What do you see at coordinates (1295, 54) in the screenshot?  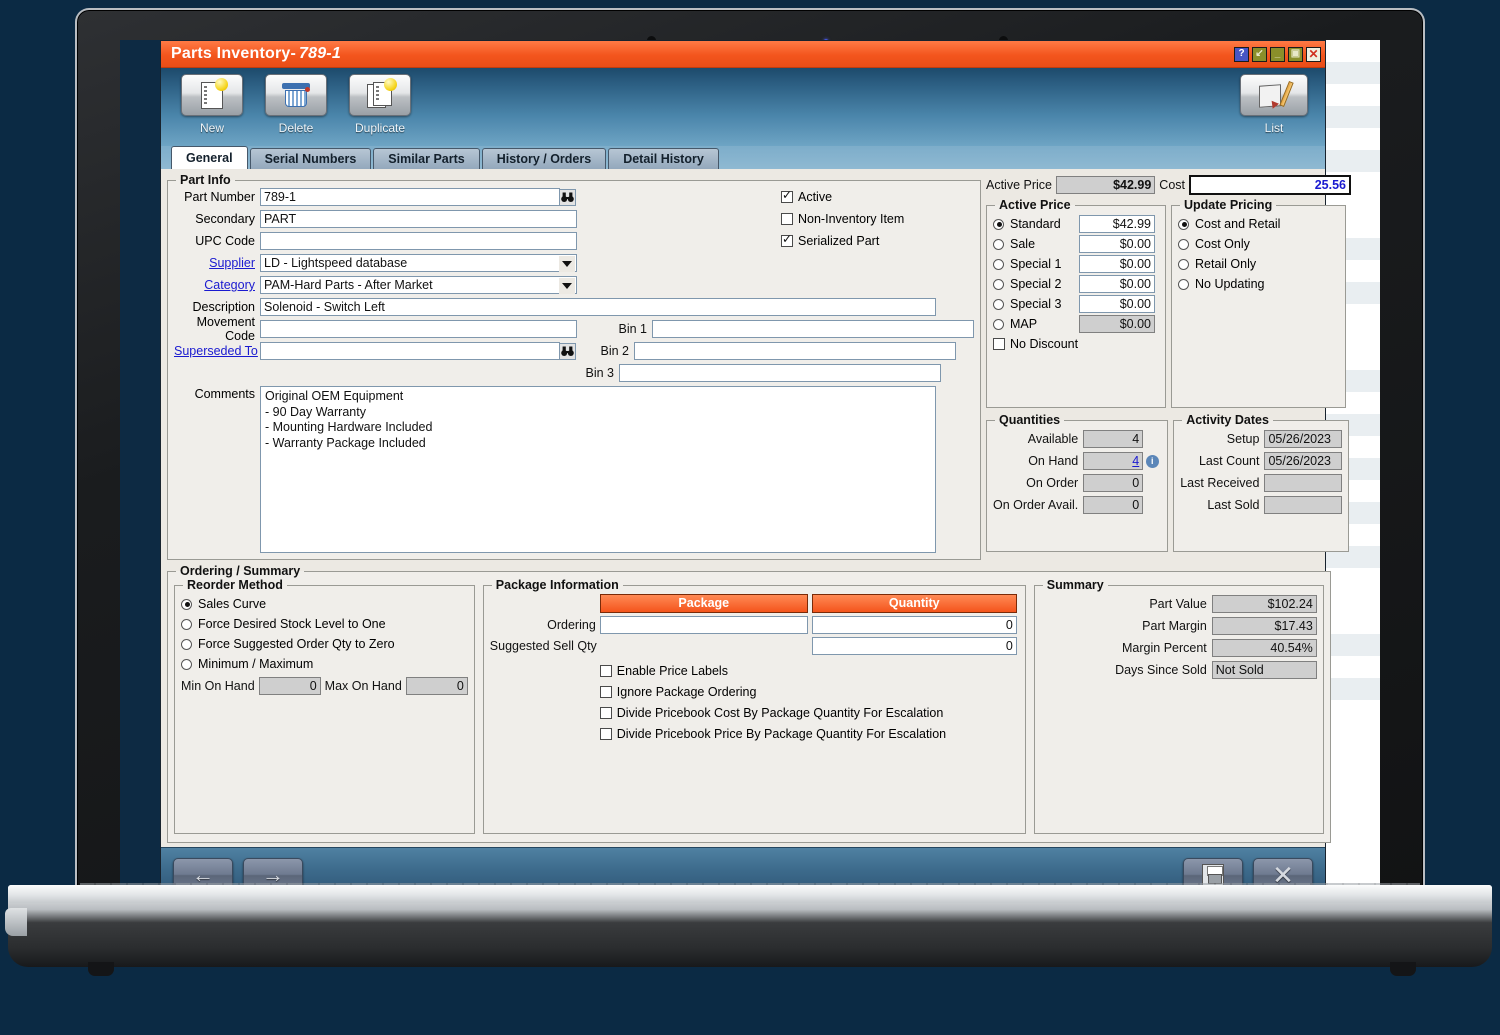 I see `maximize-button: ▣` at bounding box center [1295, 54].